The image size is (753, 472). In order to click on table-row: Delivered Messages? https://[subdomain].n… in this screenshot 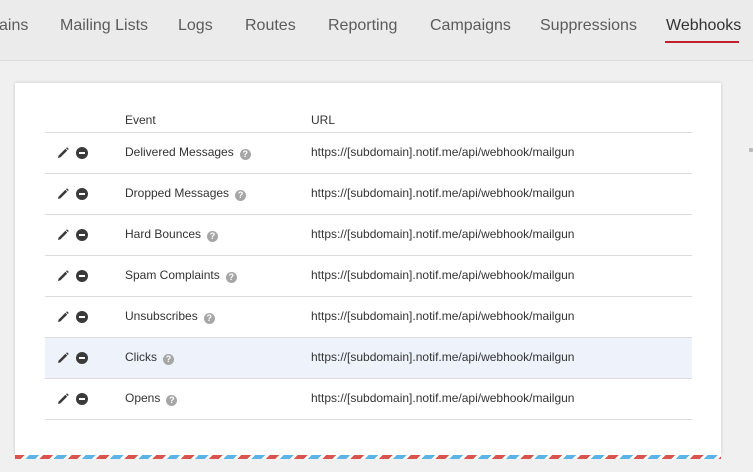, I will do `click(368, 153)`.